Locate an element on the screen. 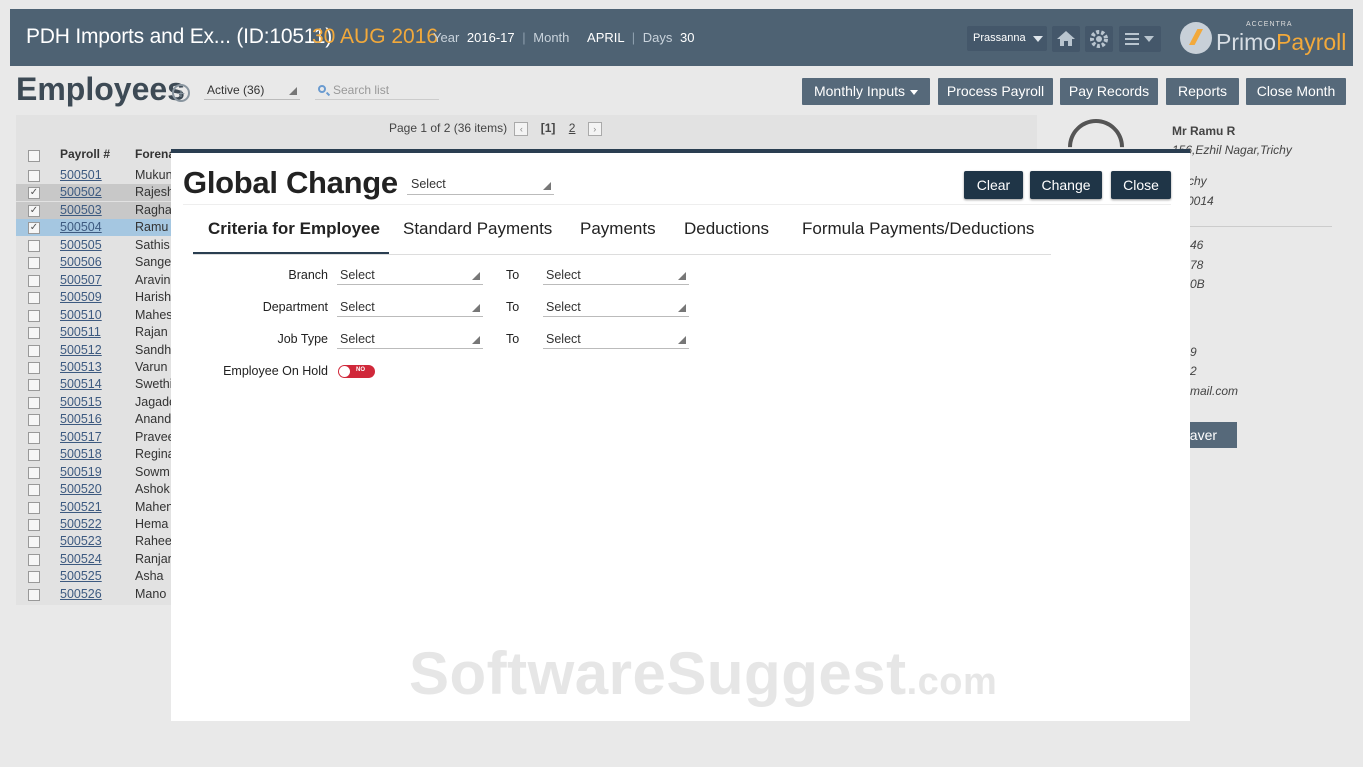  table-row: ✓ 500504 Ramu is located at coordinates (93, 228).